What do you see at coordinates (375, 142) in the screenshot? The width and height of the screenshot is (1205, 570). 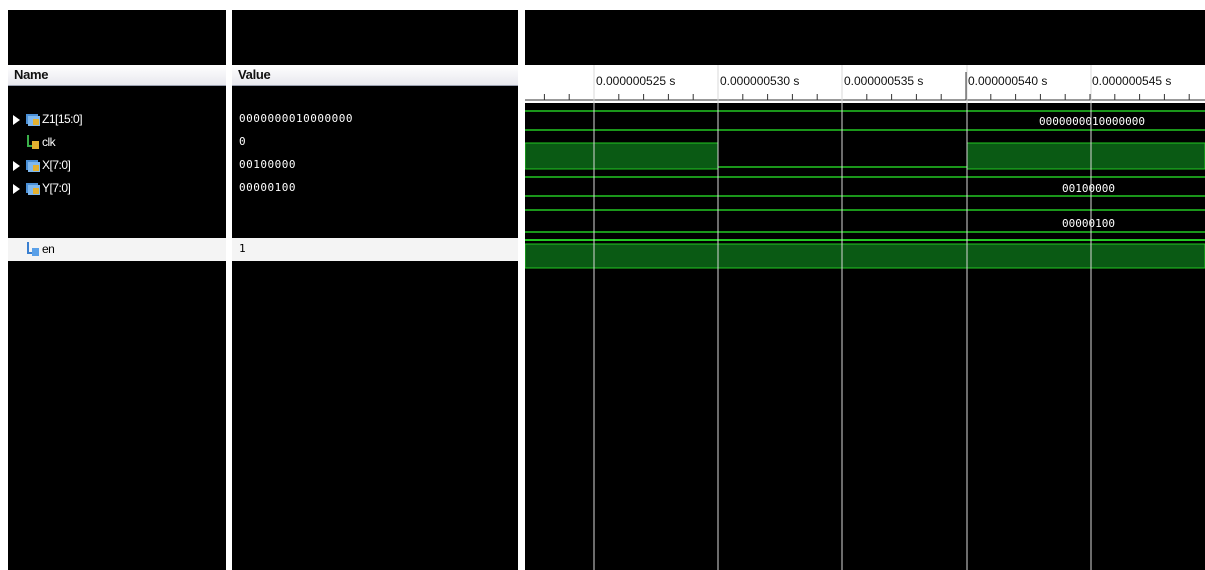 I see `value-row-clk: 0` at bounding box center [375, 142].